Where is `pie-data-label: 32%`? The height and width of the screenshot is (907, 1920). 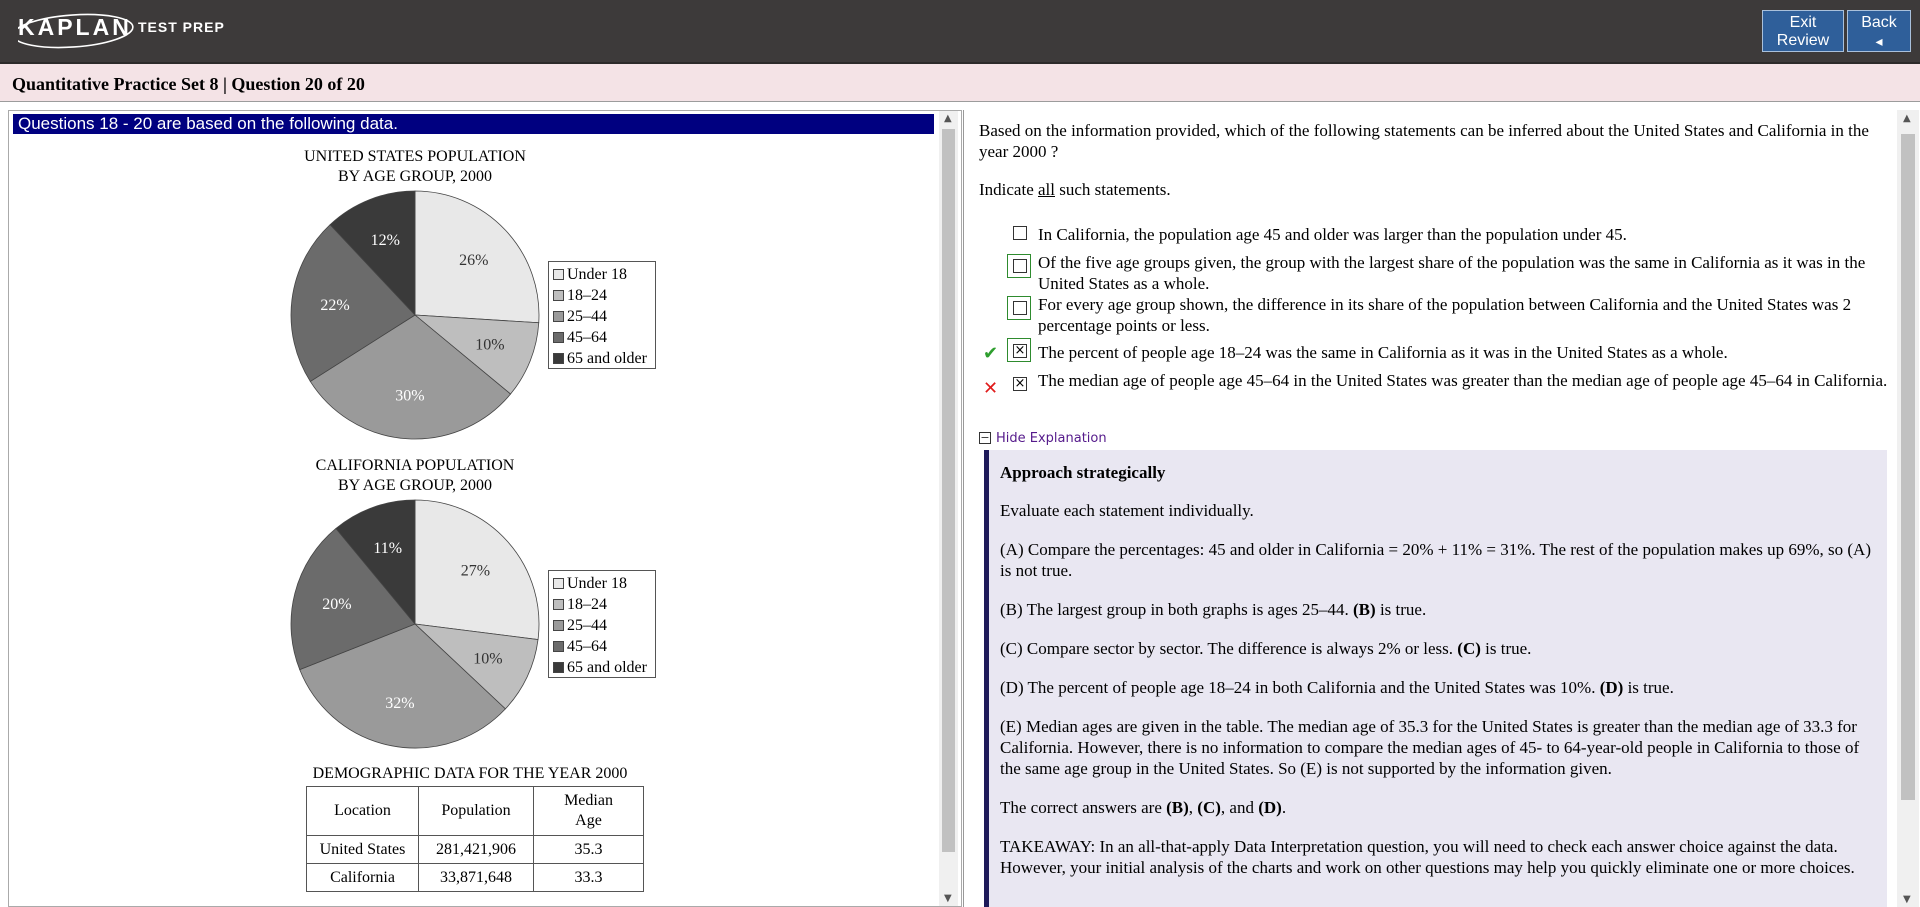
pie-data-label: 32% is located at coordinates (399, 703).